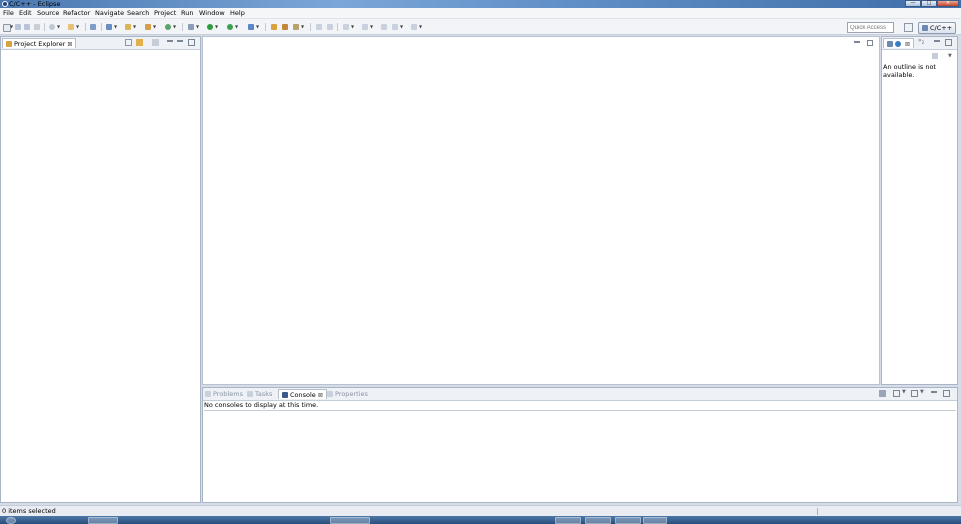  What do you see at coordinates (285, 27) in the screenshot?
I see `open-element-icon` at bounding box center [285, 27].